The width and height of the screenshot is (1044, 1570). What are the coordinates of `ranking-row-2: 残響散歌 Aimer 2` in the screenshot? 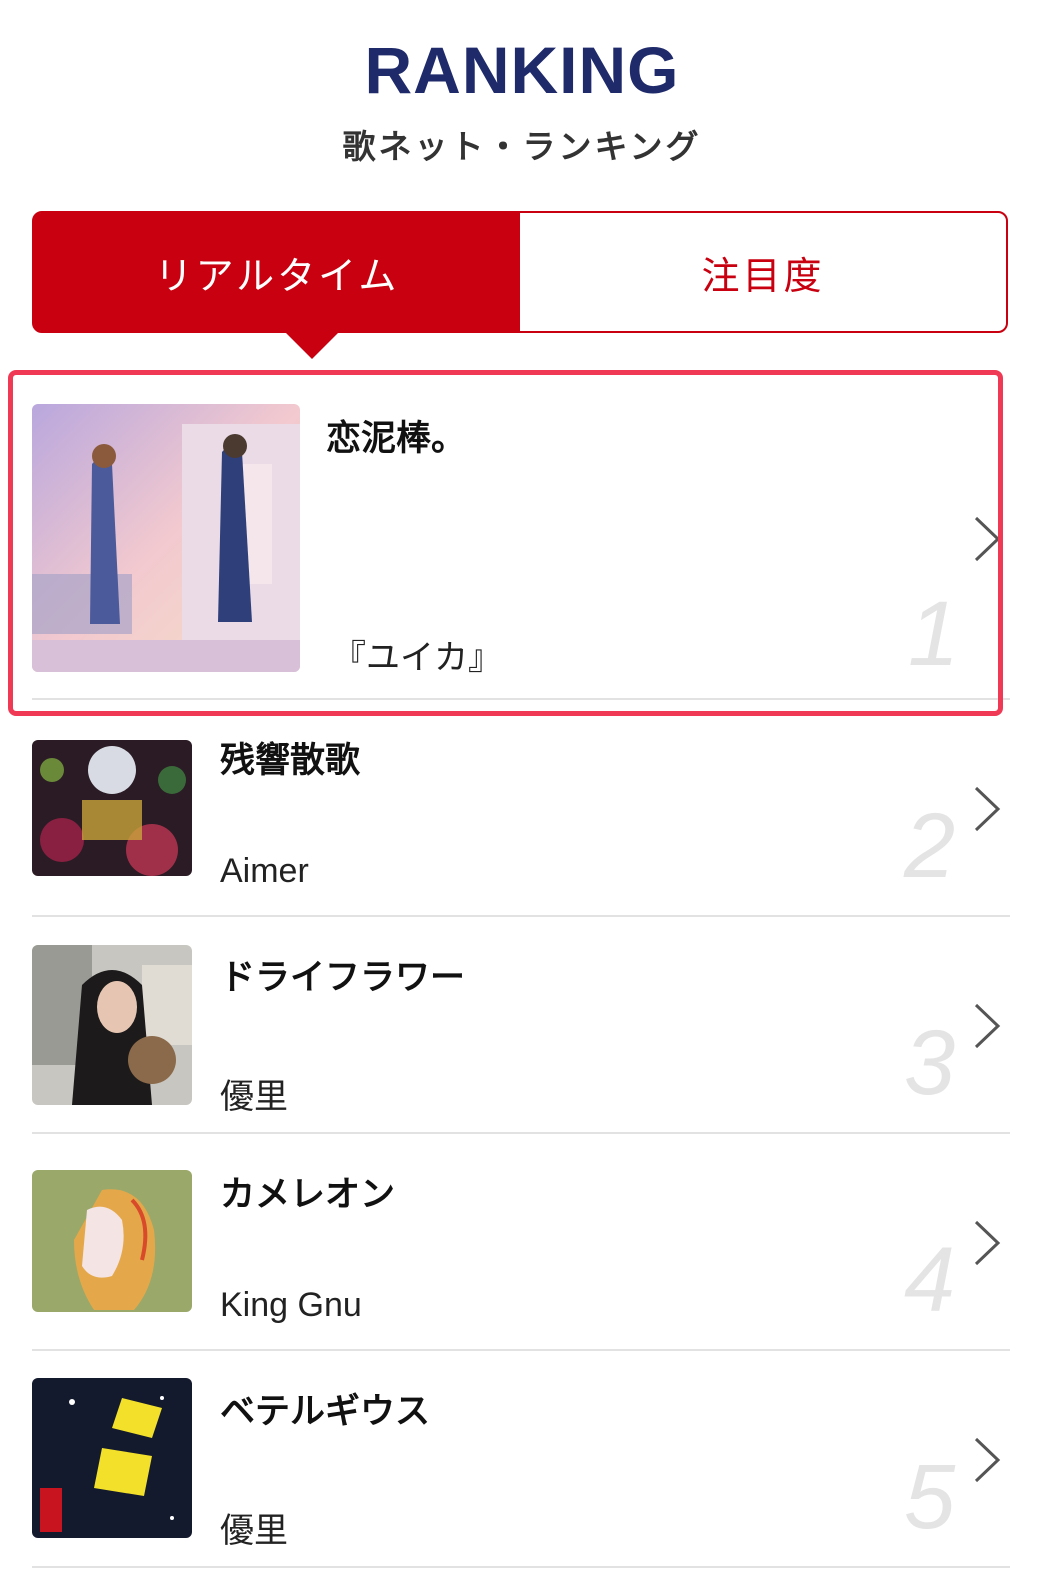 It's located at (521, 808).